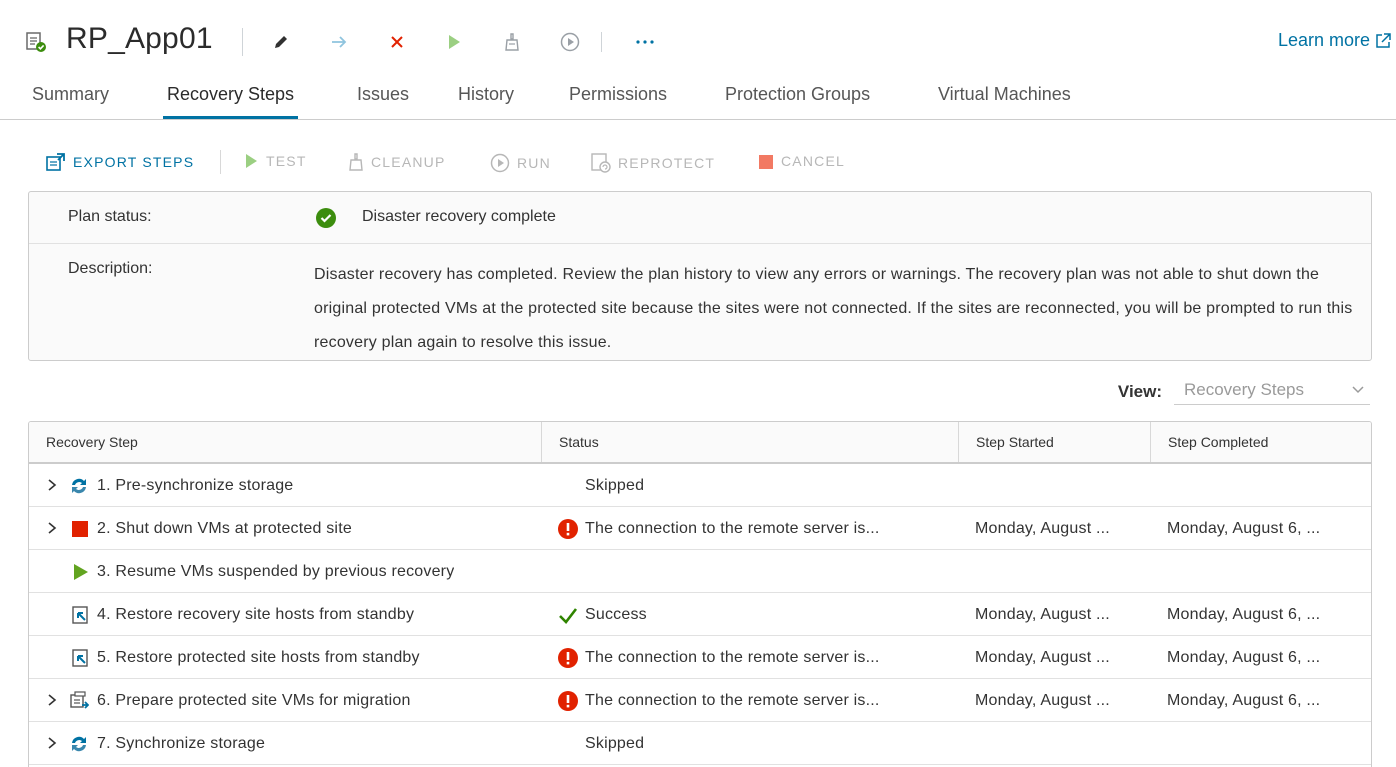 The height and width of the screenshot is (767, 1396). I want to click on column-header-recovery-step: Recovery Step, so click(285, 442).